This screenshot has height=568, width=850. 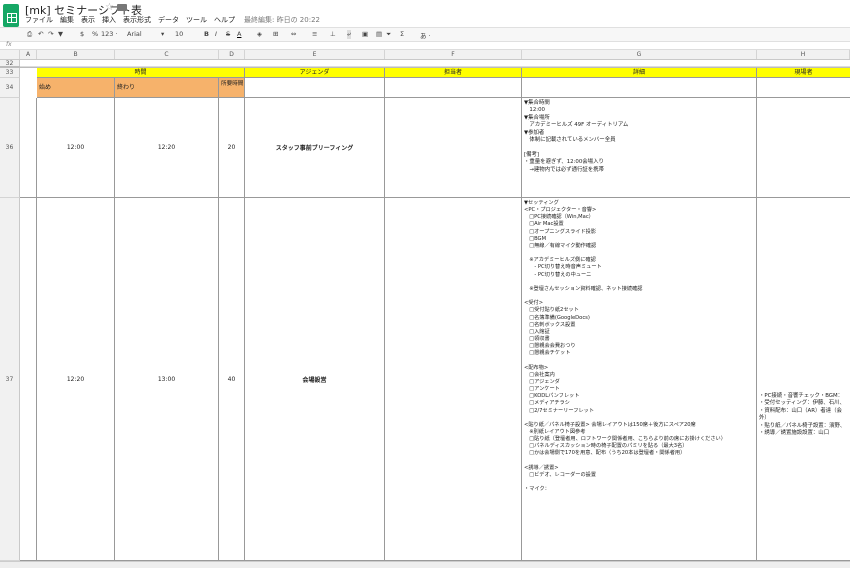 I want to click on input-tools-button: あ ·, so click(x=425, y=35).